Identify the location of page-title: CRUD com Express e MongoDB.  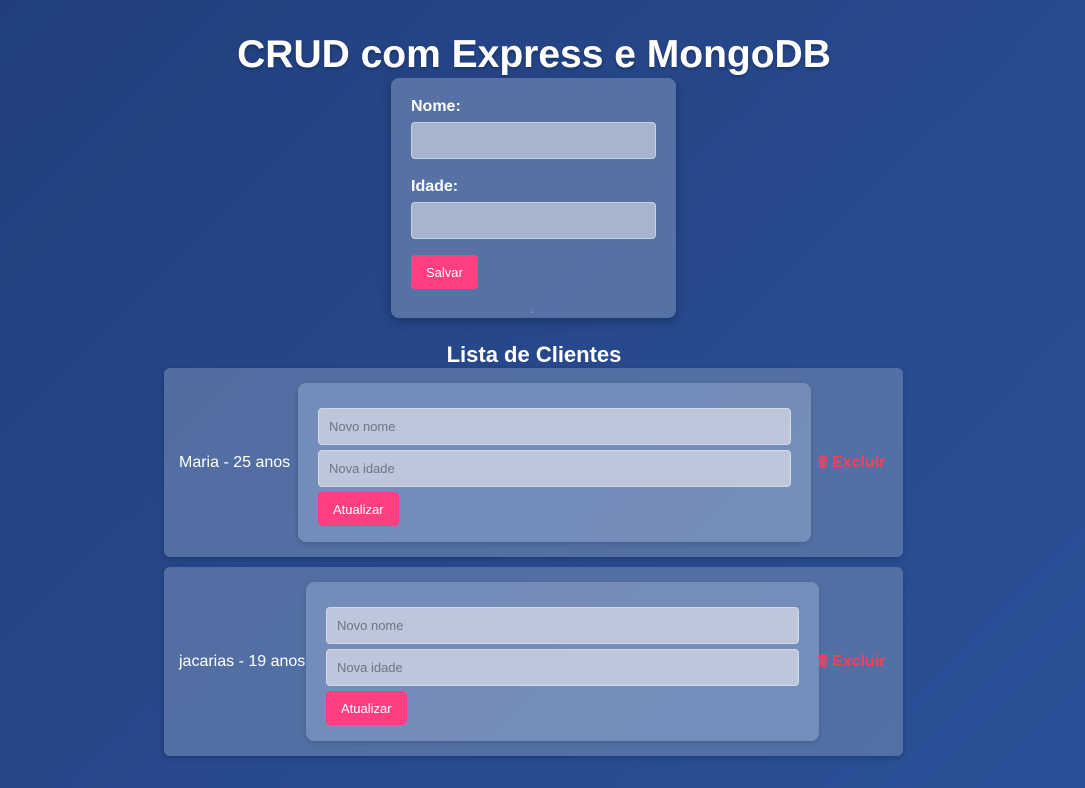
(534, 54).